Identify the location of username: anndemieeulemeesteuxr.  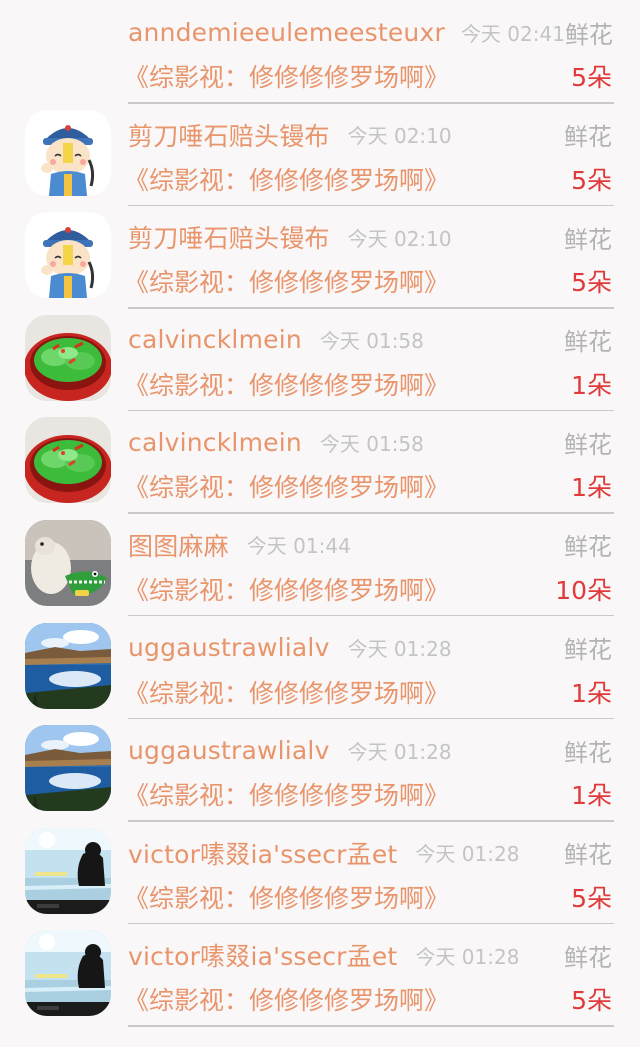
(286, 32).